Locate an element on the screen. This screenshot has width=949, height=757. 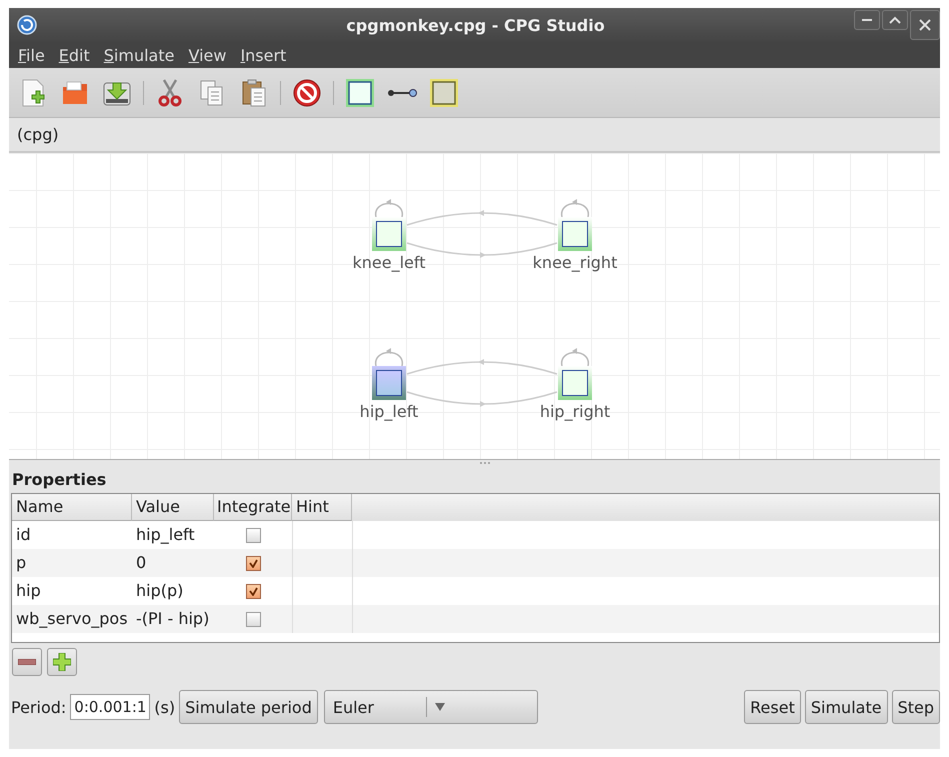
action-button: Step is located at coordinates (916, 707).